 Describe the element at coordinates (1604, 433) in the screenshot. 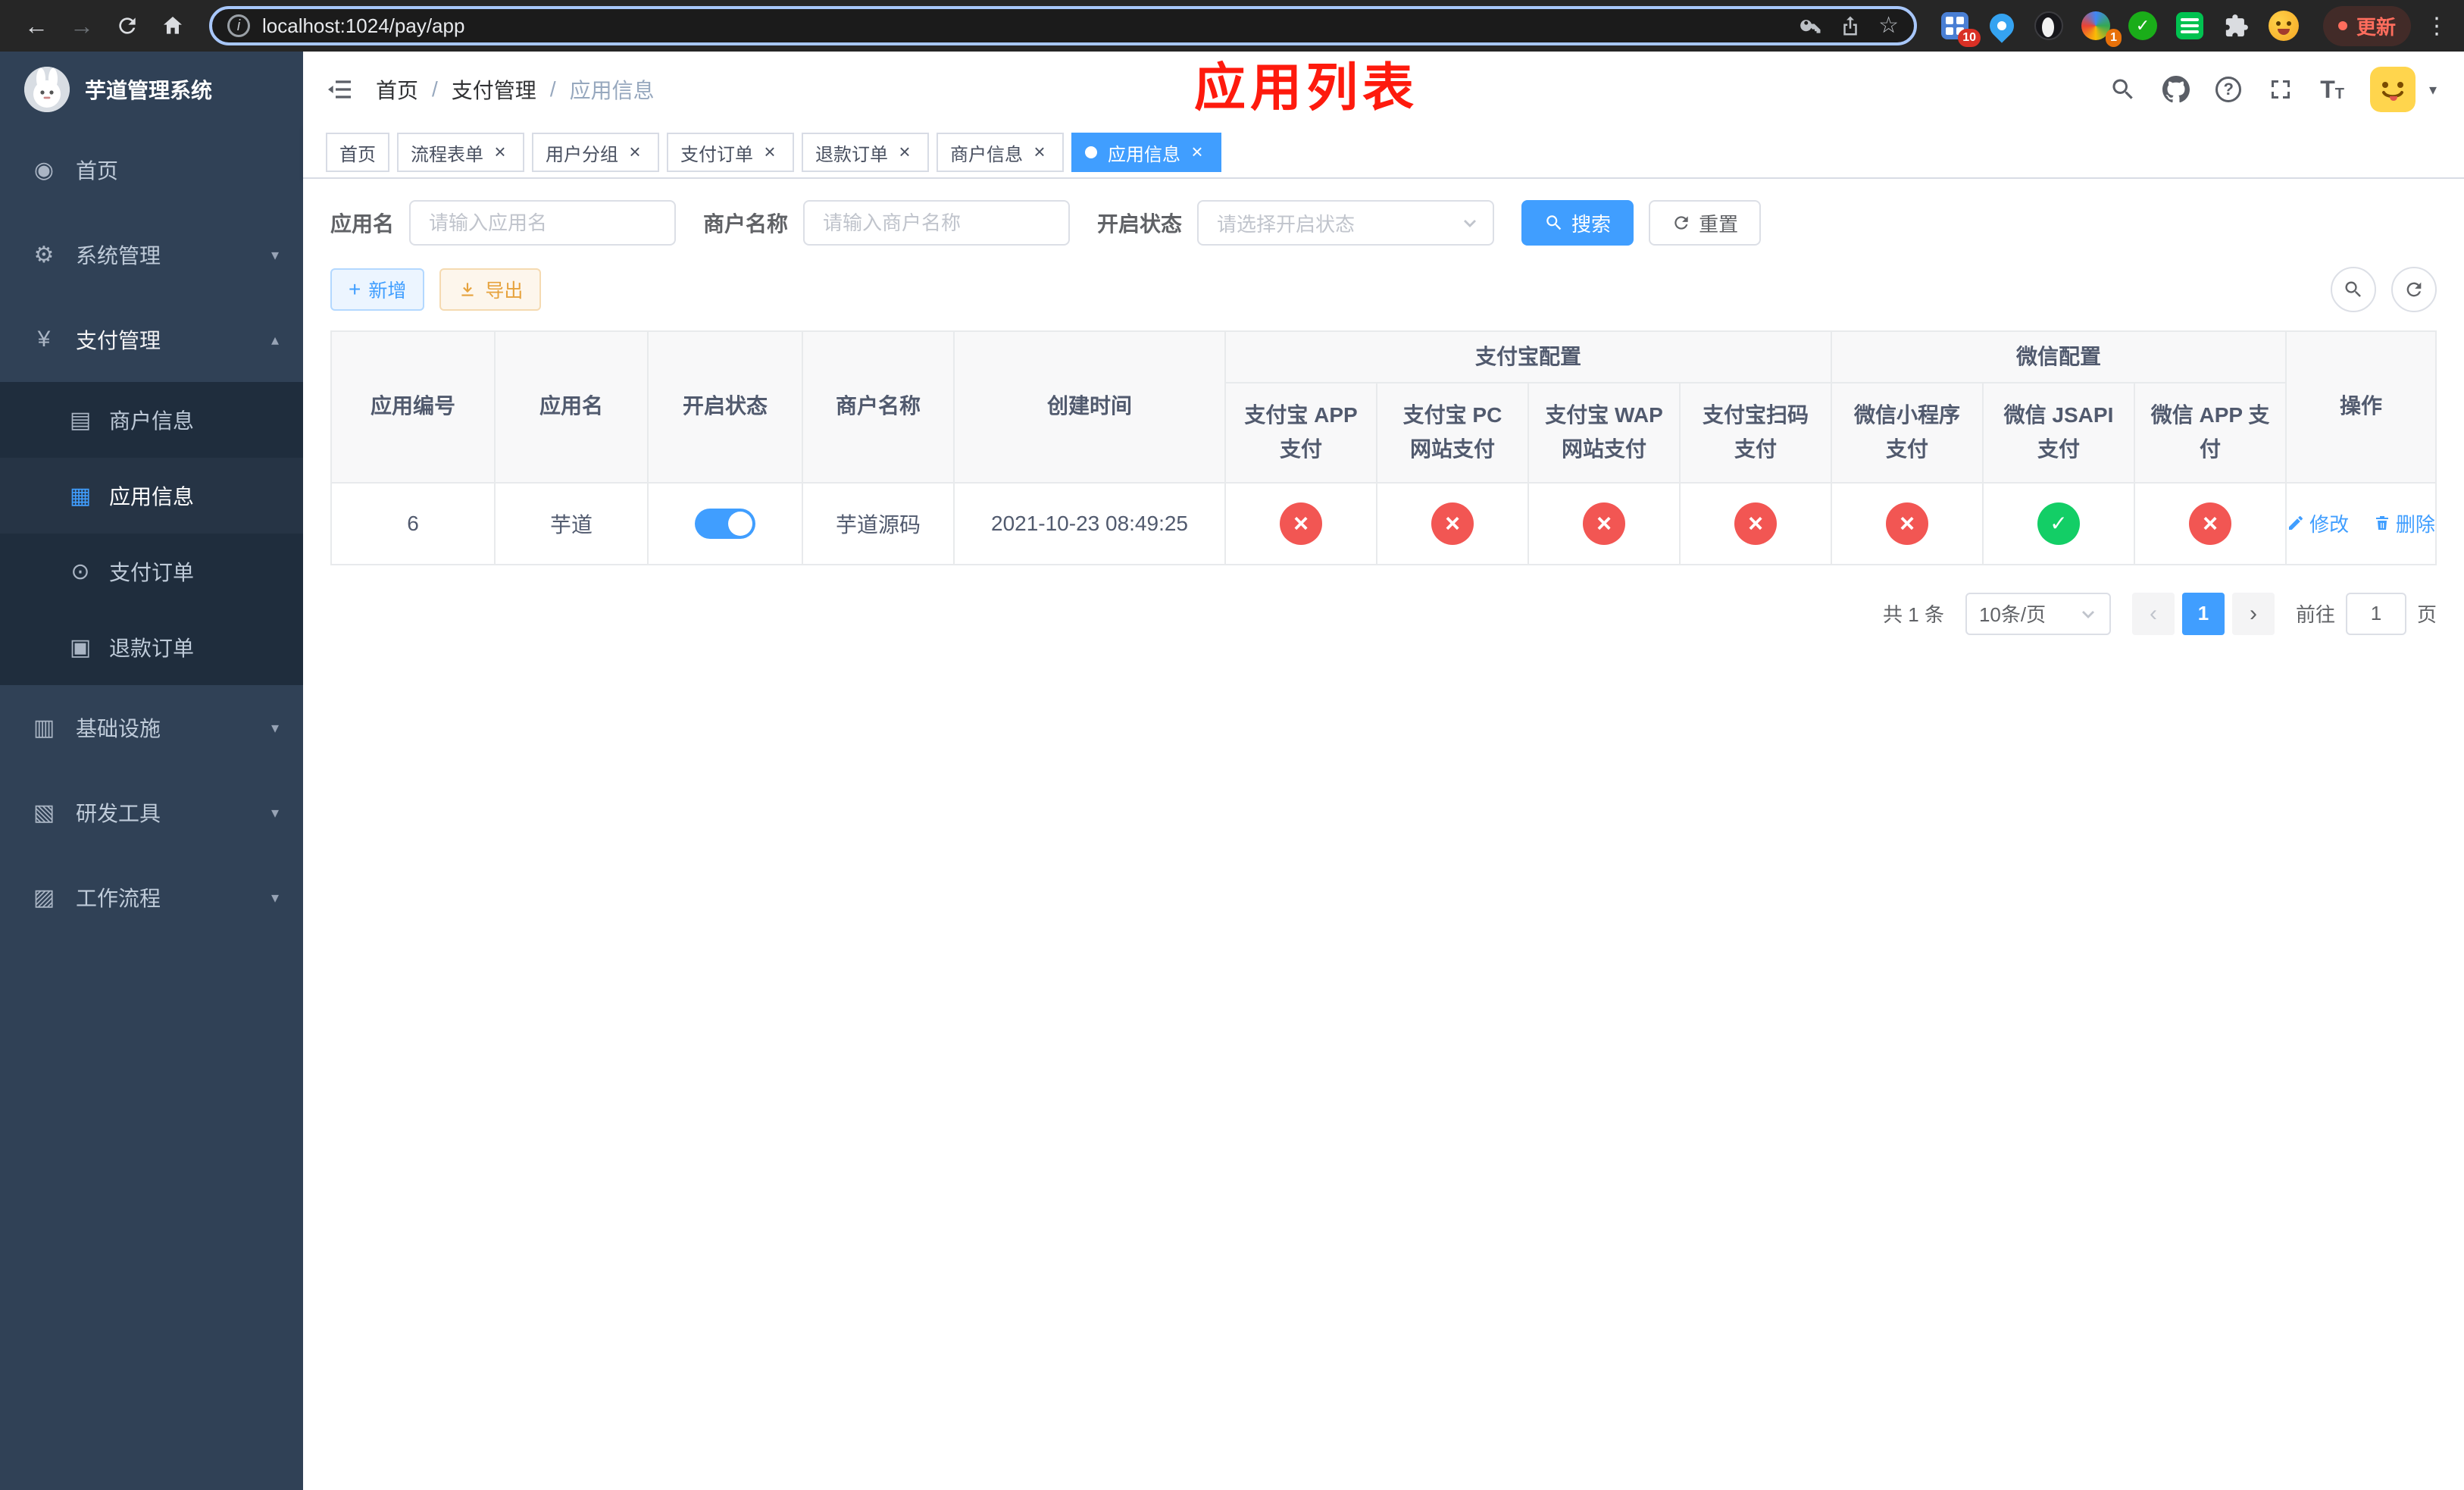

I see `col-alipay-wap: 支付宝 WAP 网站支付` at that location.